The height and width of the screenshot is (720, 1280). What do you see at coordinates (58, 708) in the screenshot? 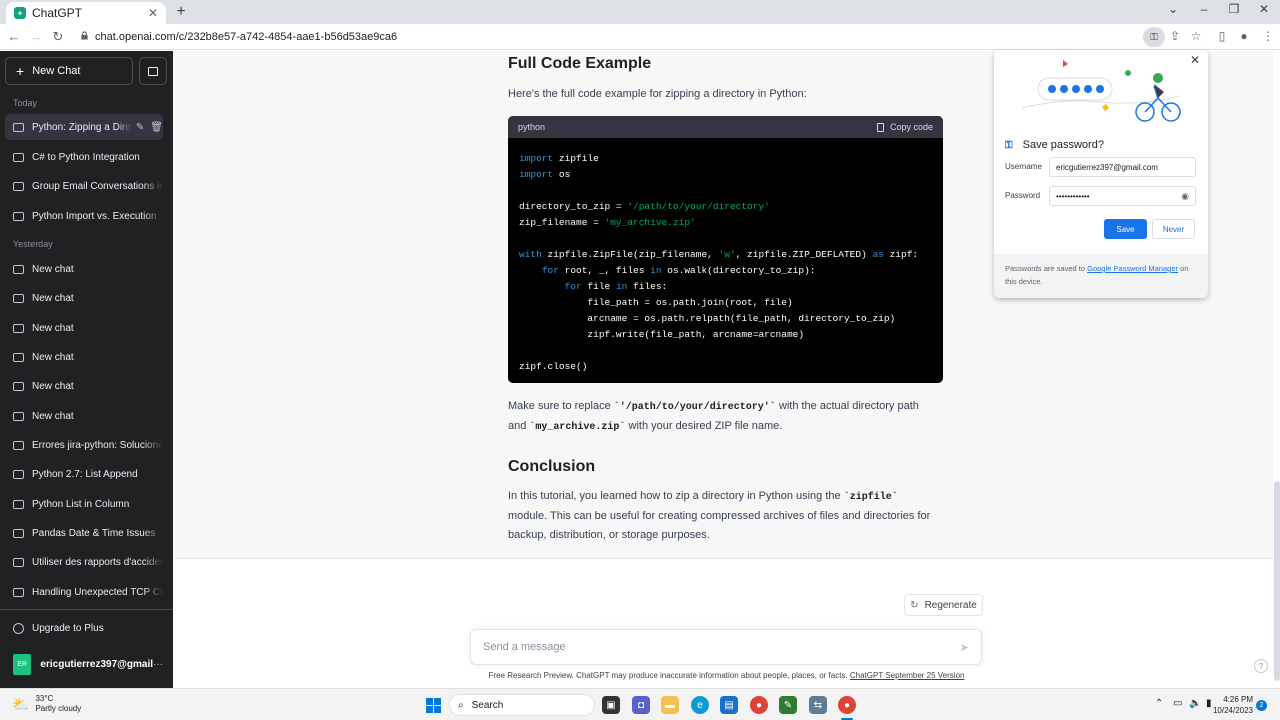
I see `weather-description: Partly cloudy` at bounding box center [58, 708].